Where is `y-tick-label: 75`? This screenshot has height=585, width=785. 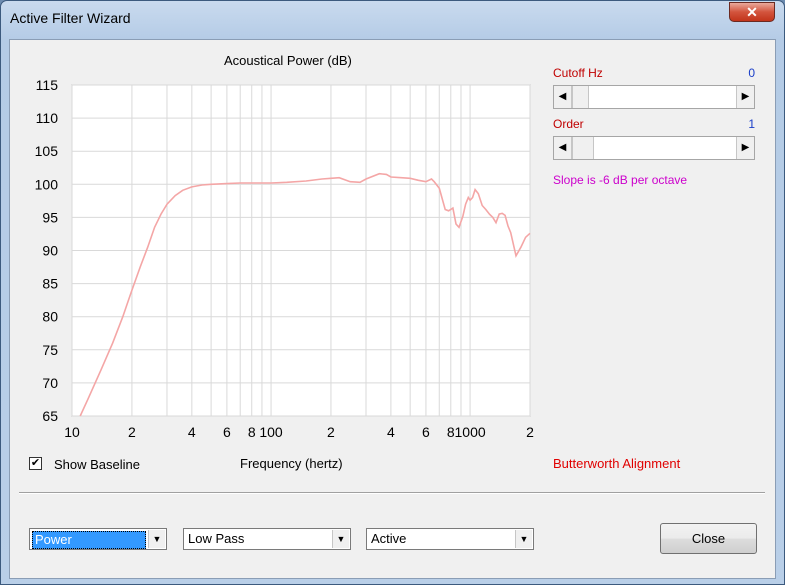
y-tick-label: 75 is located at coordinates (50, 350).